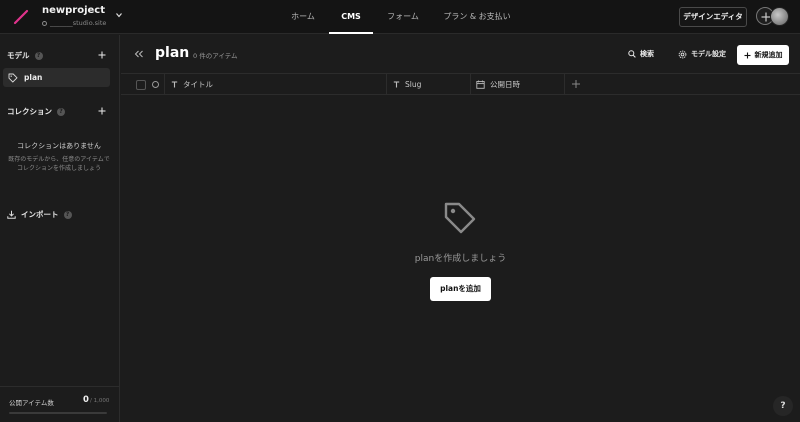  What do you see at coordinates (747, 55) in the screenshot?
I see `plus-icon` at bounding box center [747, 55].